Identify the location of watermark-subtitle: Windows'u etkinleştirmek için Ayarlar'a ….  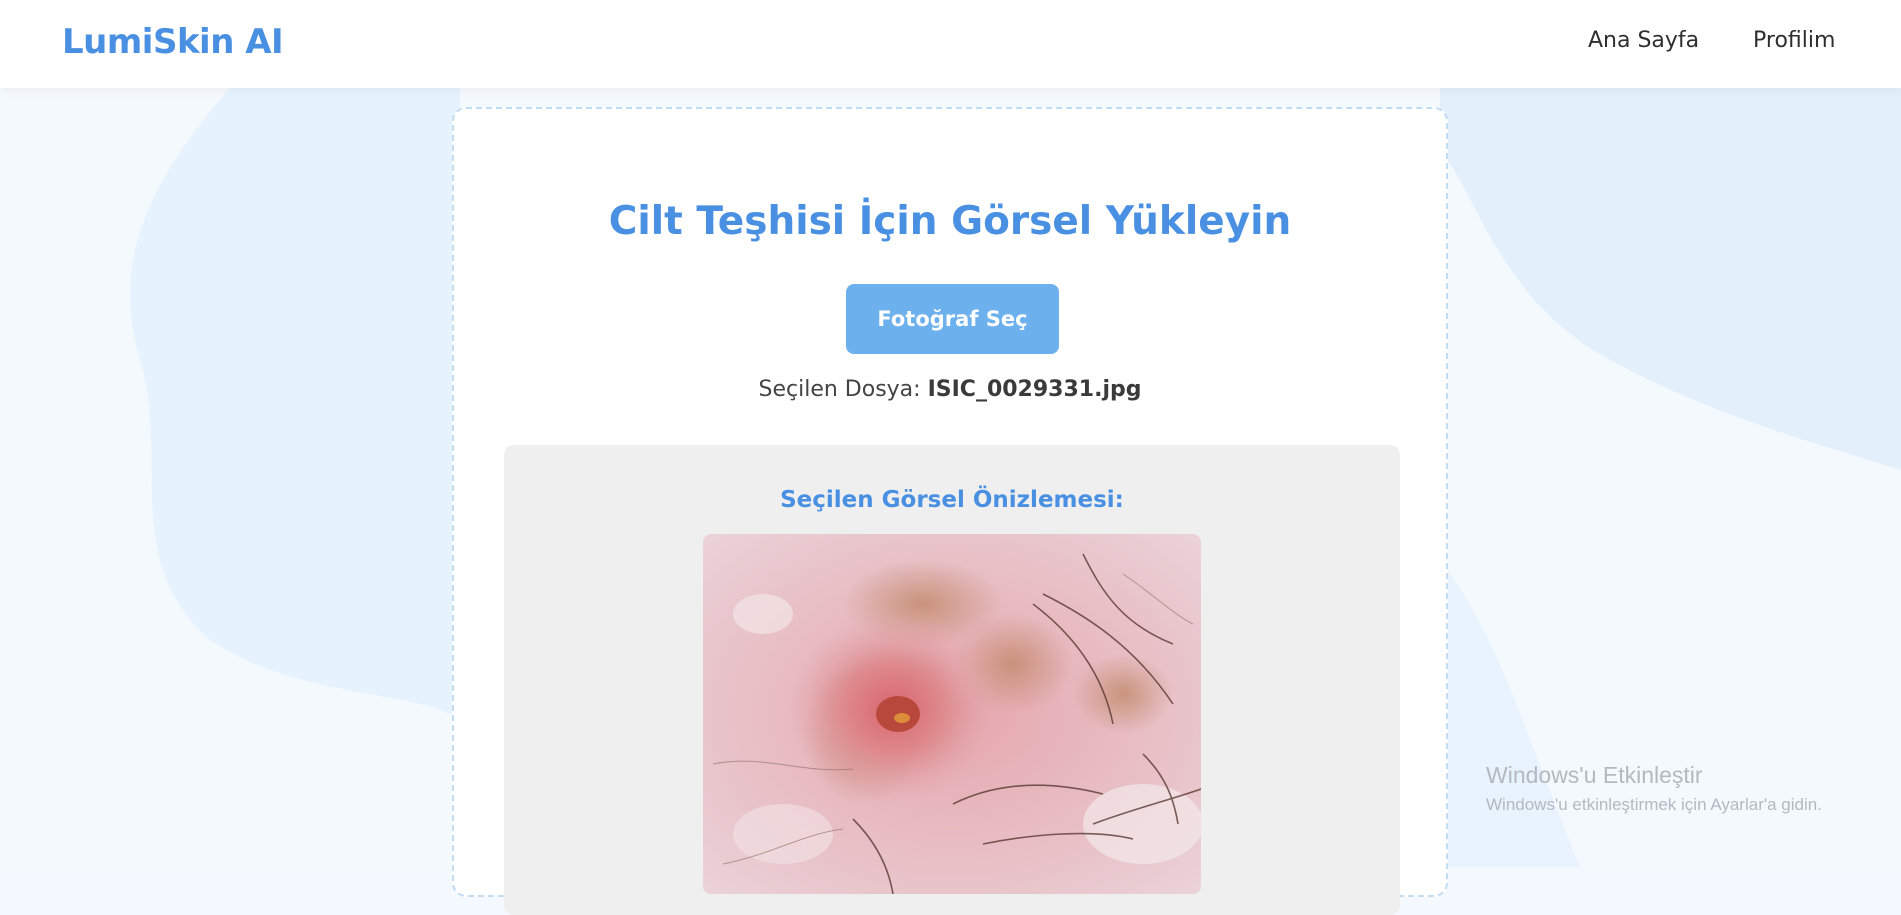
(1654, 804).